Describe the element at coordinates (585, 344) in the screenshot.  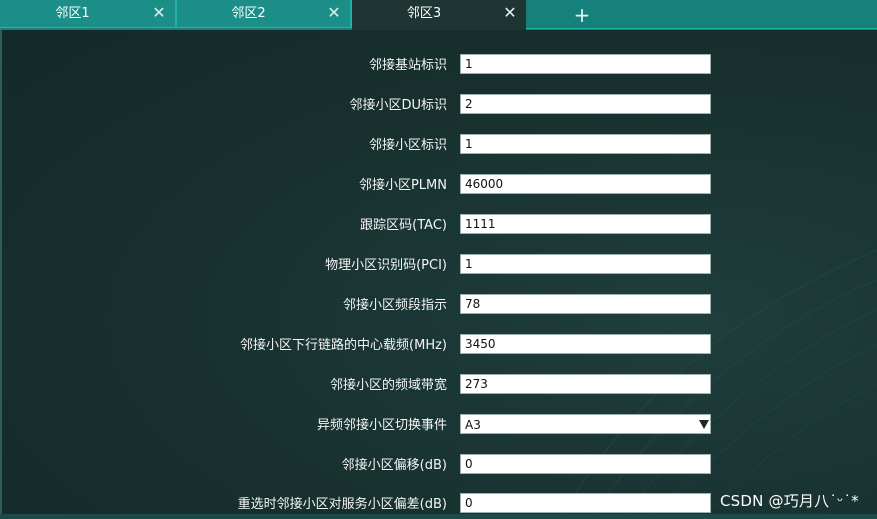
I see `dl-center-freq-input` at that location.